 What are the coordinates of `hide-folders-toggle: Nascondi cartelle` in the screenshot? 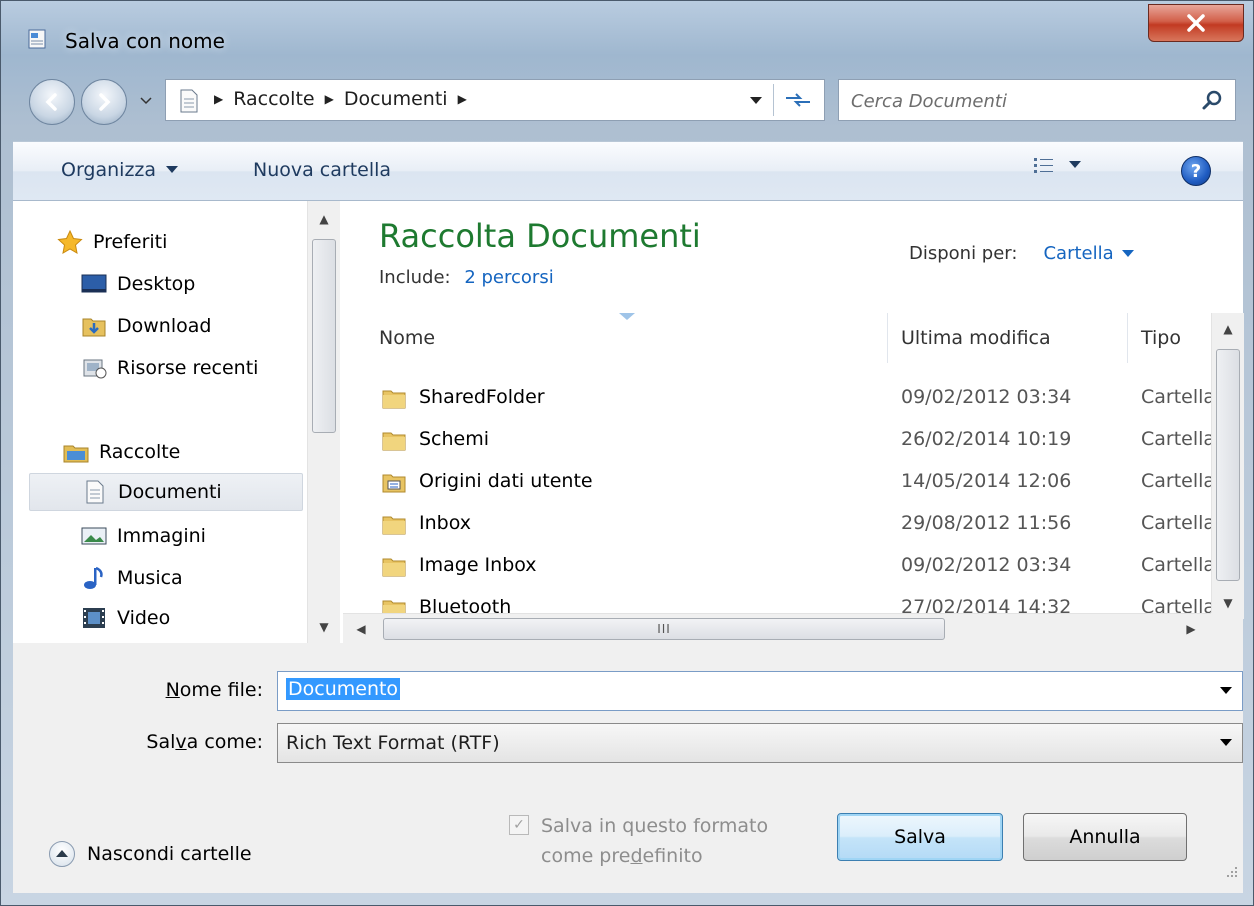 It's located at (150, 854).